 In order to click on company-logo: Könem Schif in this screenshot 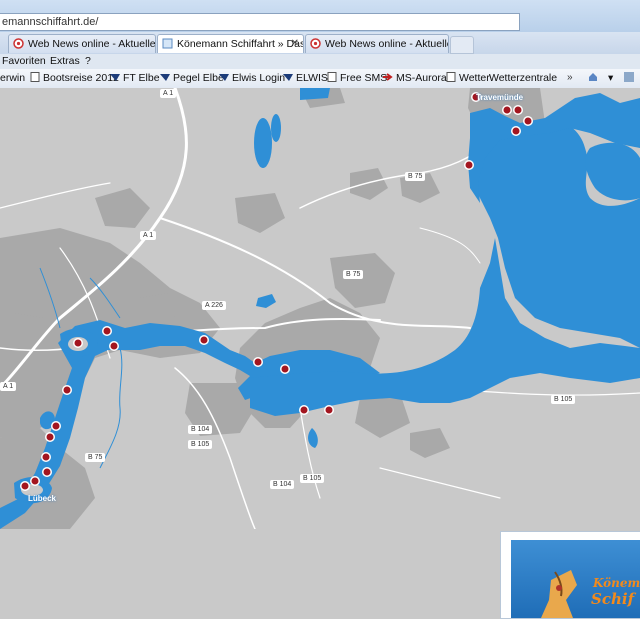, I will do `click(575, 579)`.